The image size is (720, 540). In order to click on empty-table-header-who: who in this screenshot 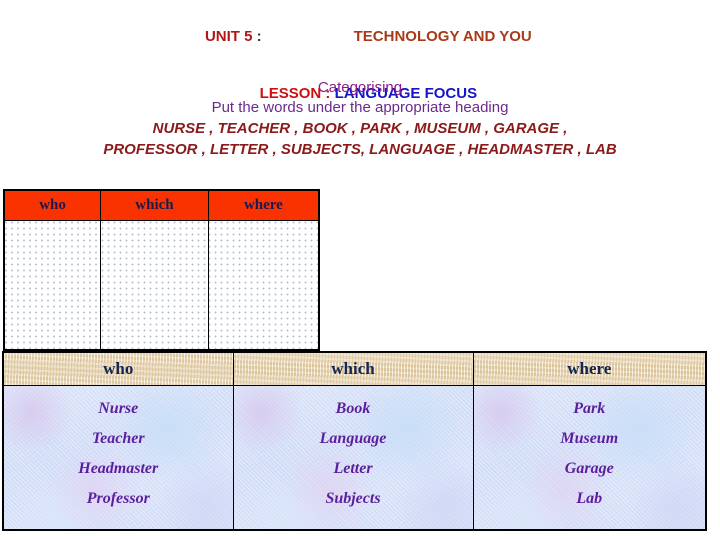, I will do `click(52, 205)`.